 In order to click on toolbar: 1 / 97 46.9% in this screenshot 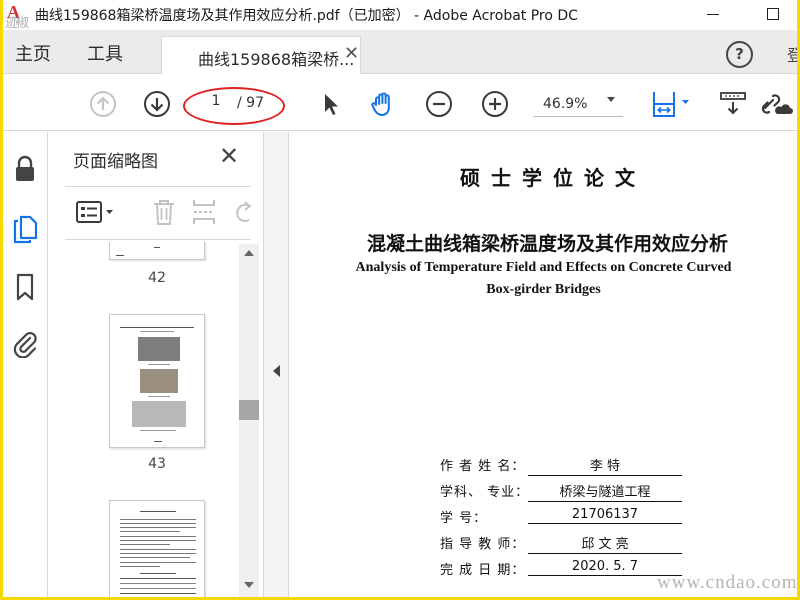, I will do `click(400, 103)`.